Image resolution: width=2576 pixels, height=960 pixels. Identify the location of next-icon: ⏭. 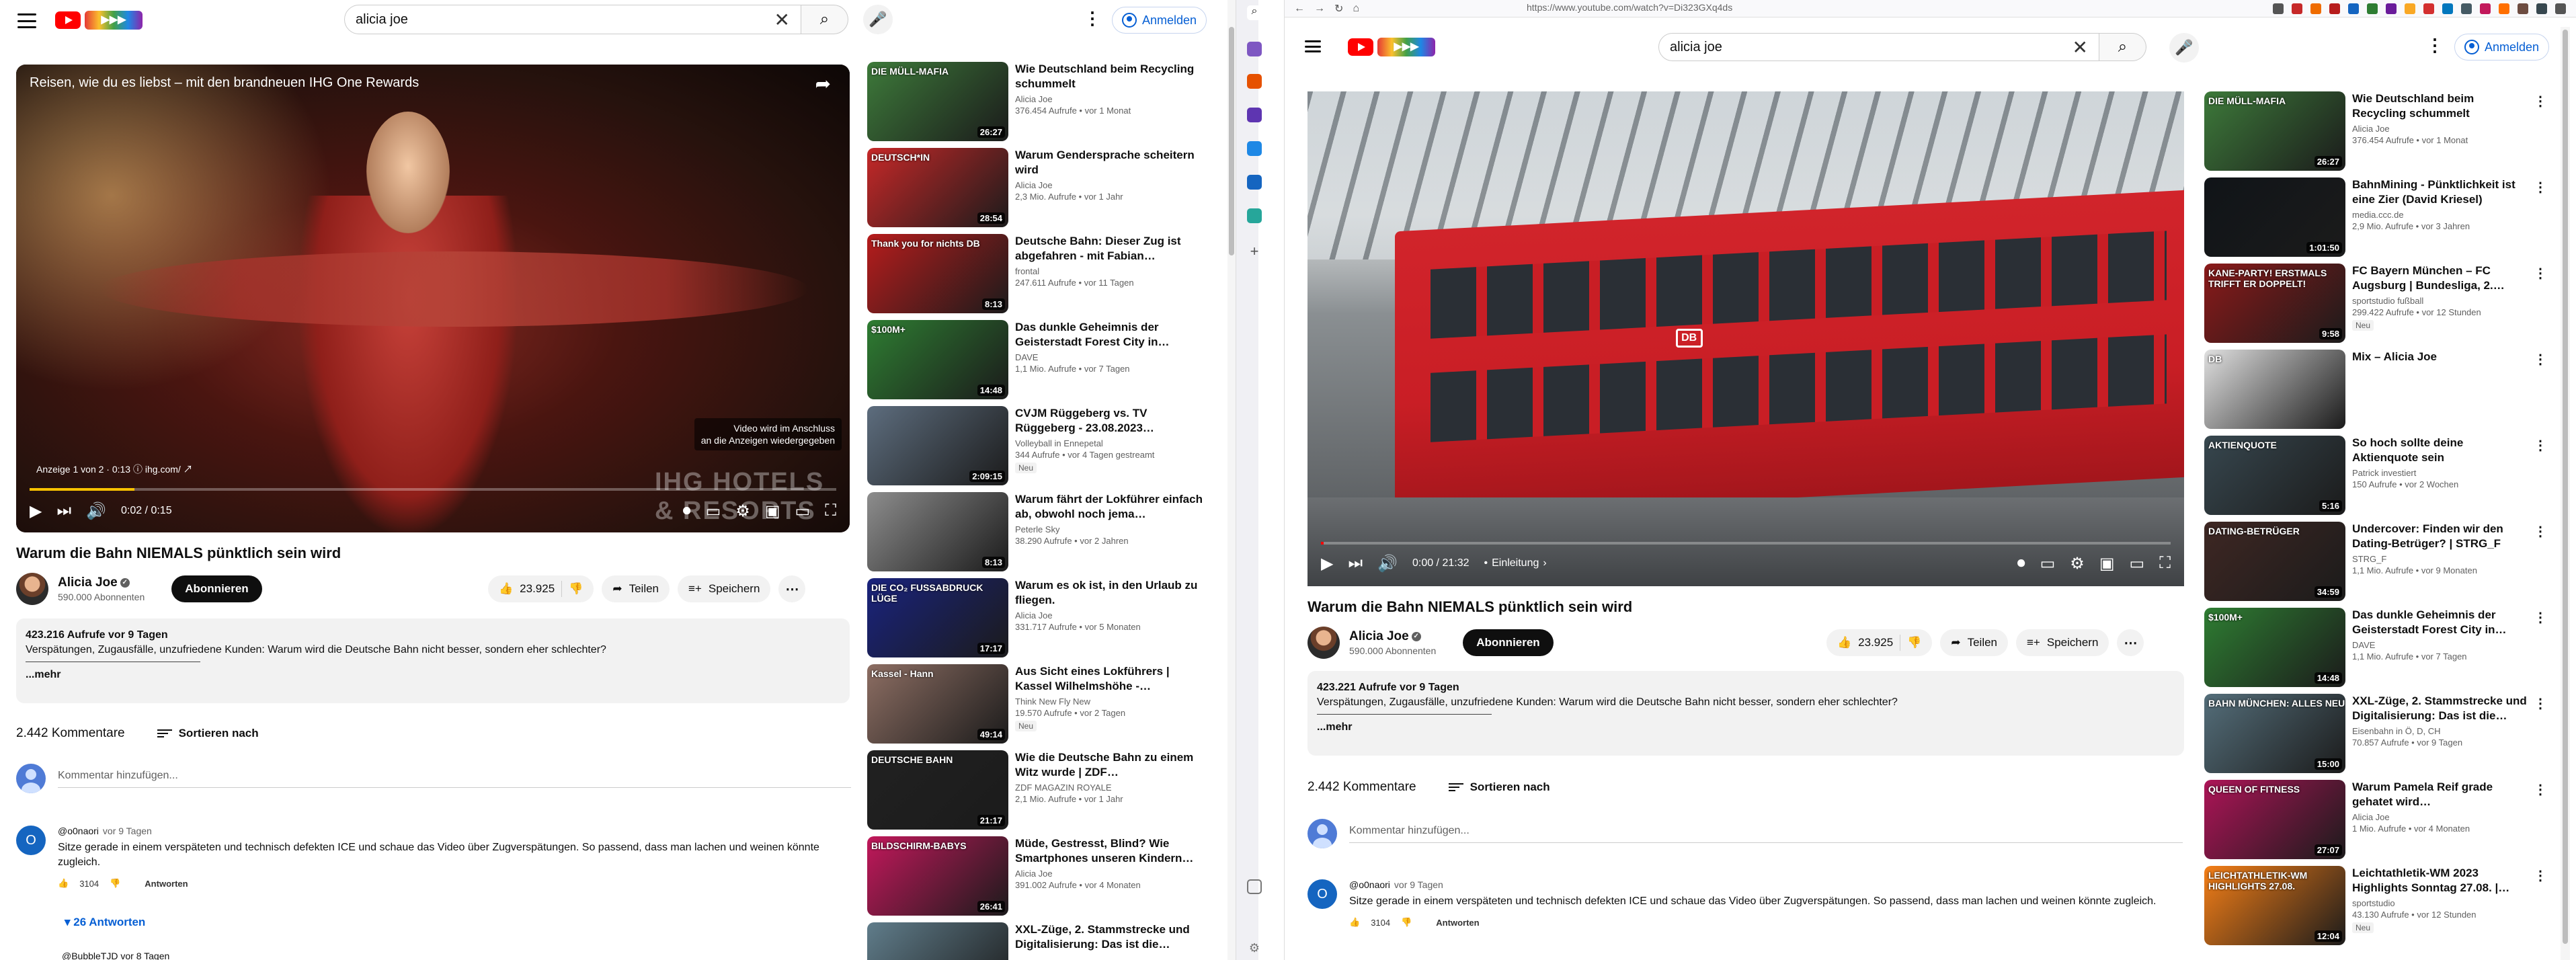
(1355, 564).